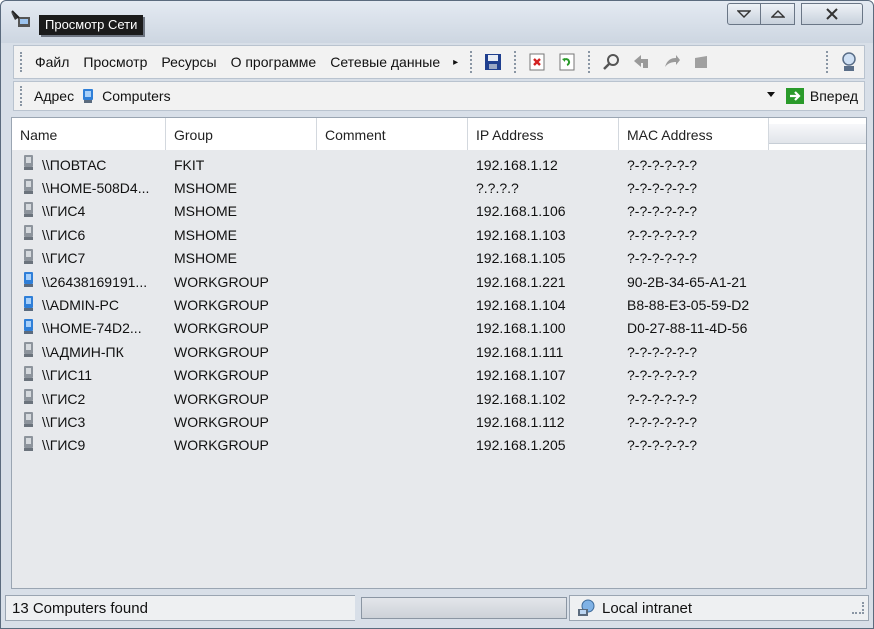 Image resolution: width=874 pixels, height=629 pixels. Describe the element at coordinates (274, 62) in the screenshot. I see `menu-about: О программе` at that location.